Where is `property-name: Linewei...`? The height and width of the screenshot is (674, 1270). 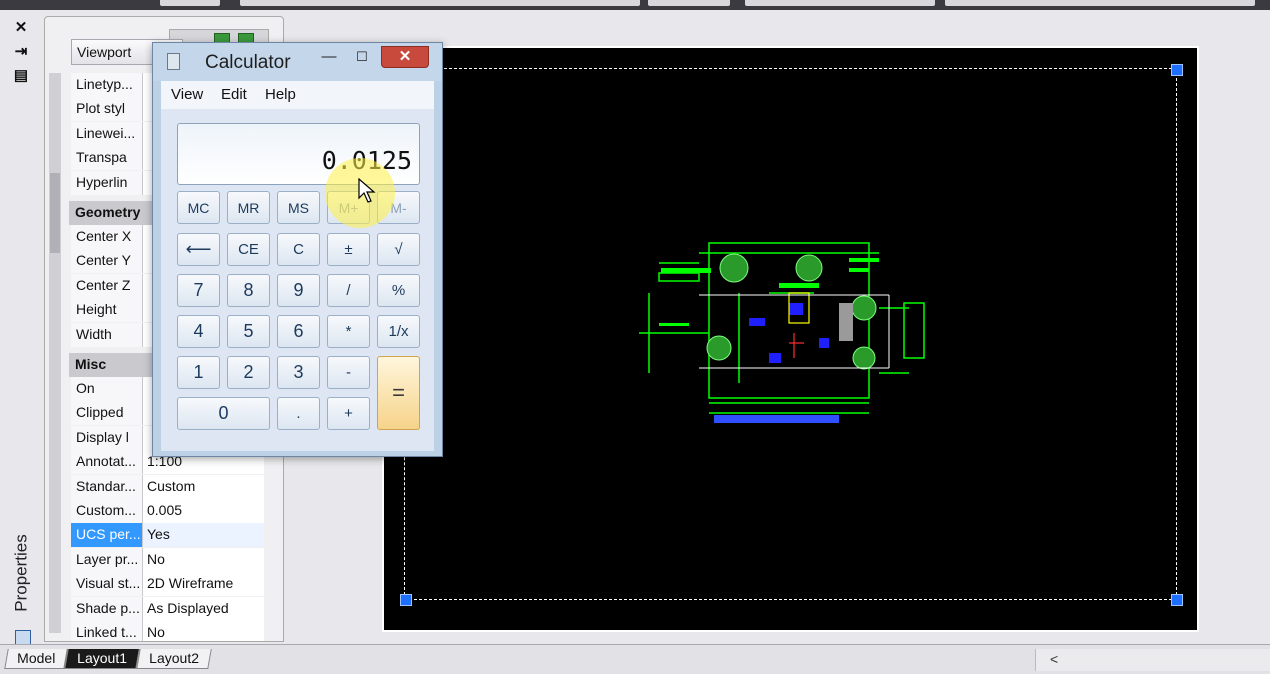
property-name: Linewei... is located at coordinates (107, 133).